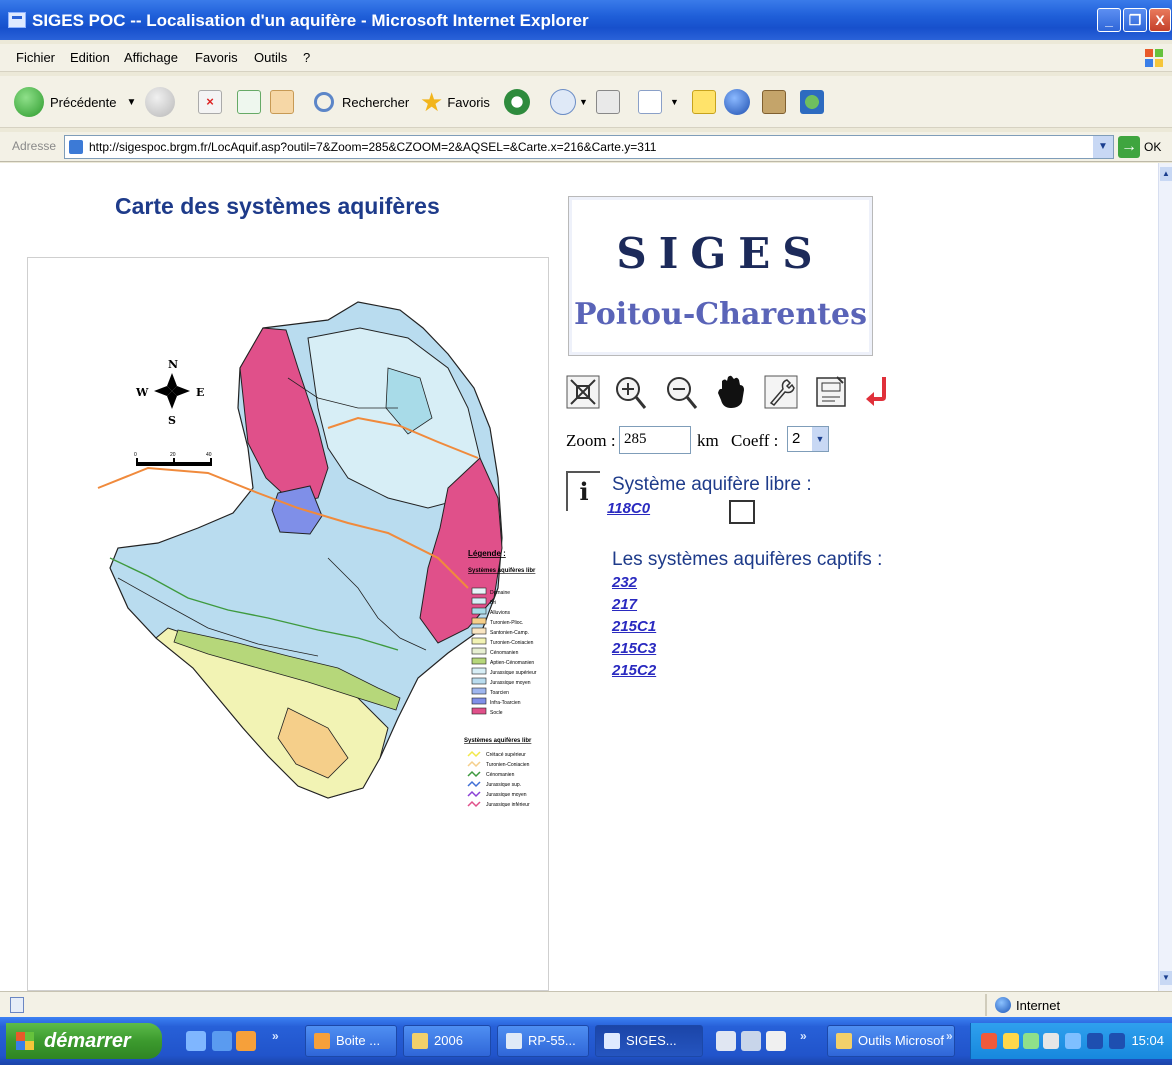  Describe the element at coordinates (1147, 1040) in the screenshot. I see `tray-clock: 15:04` at that location.